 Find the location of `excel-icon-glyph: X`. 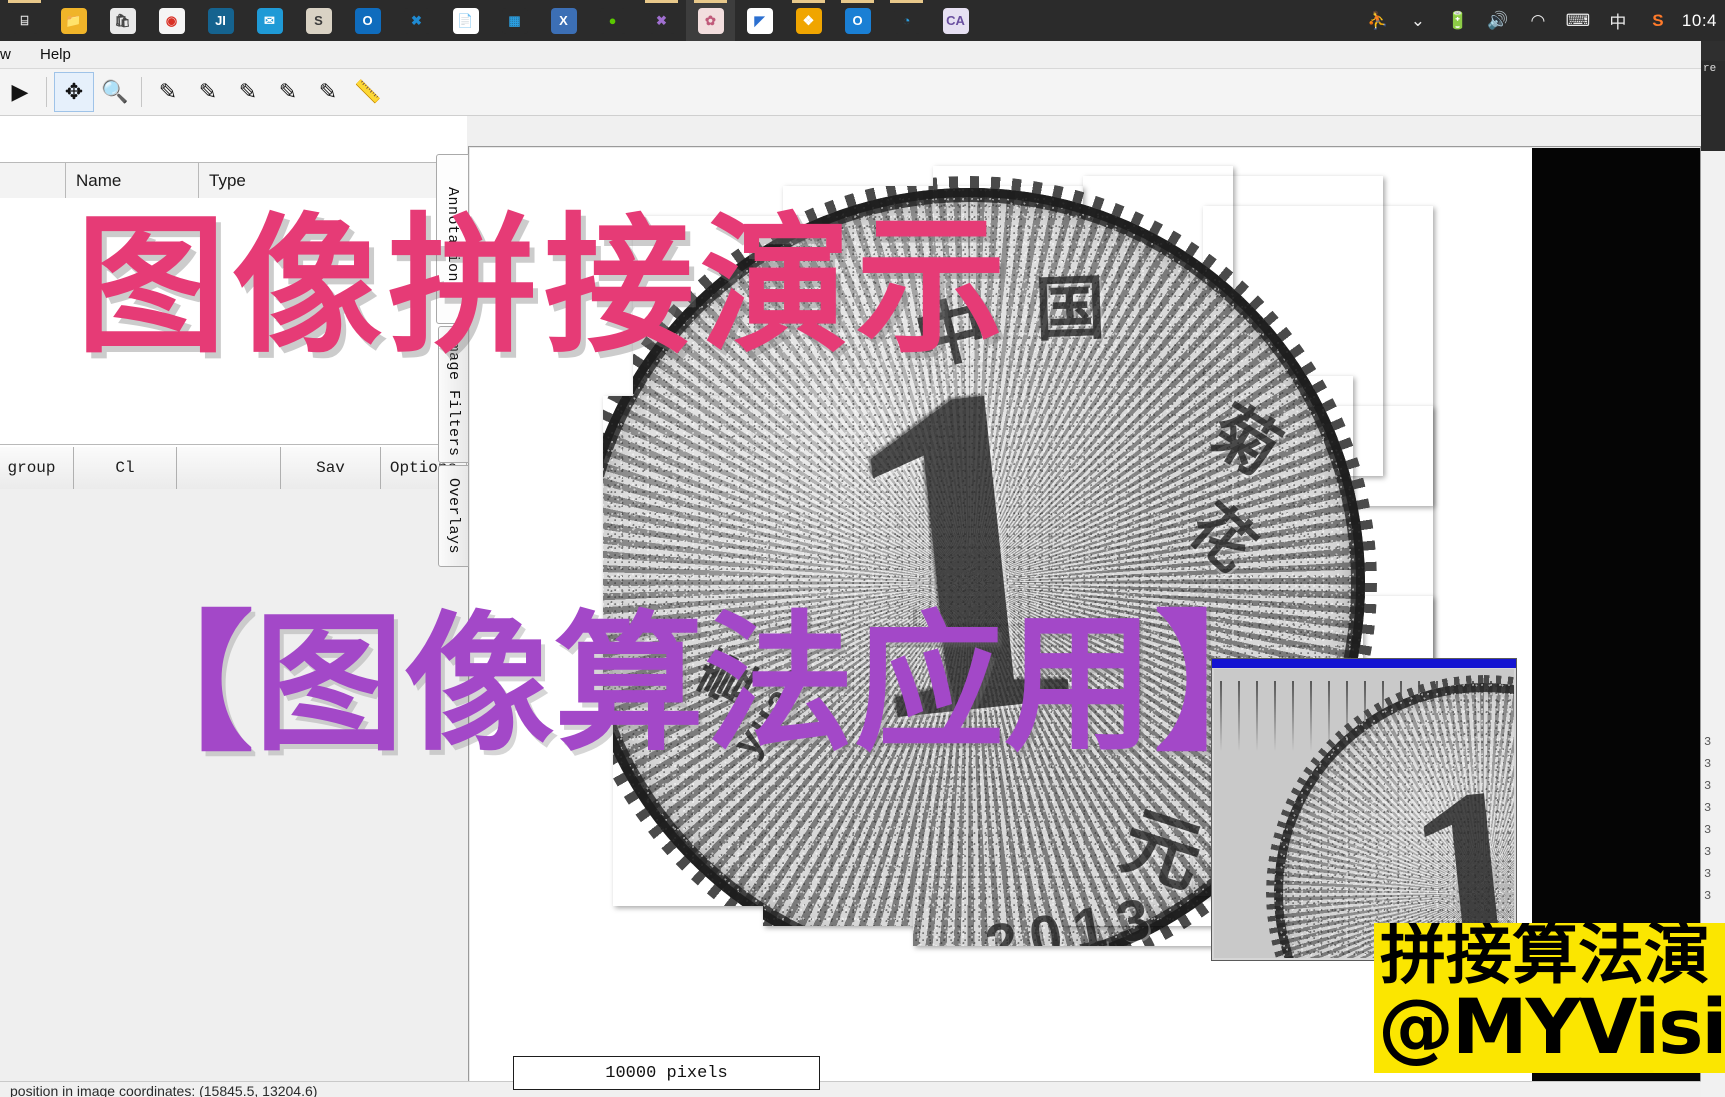

excel-icon-glyph: X is located at coordinates (563, 20).